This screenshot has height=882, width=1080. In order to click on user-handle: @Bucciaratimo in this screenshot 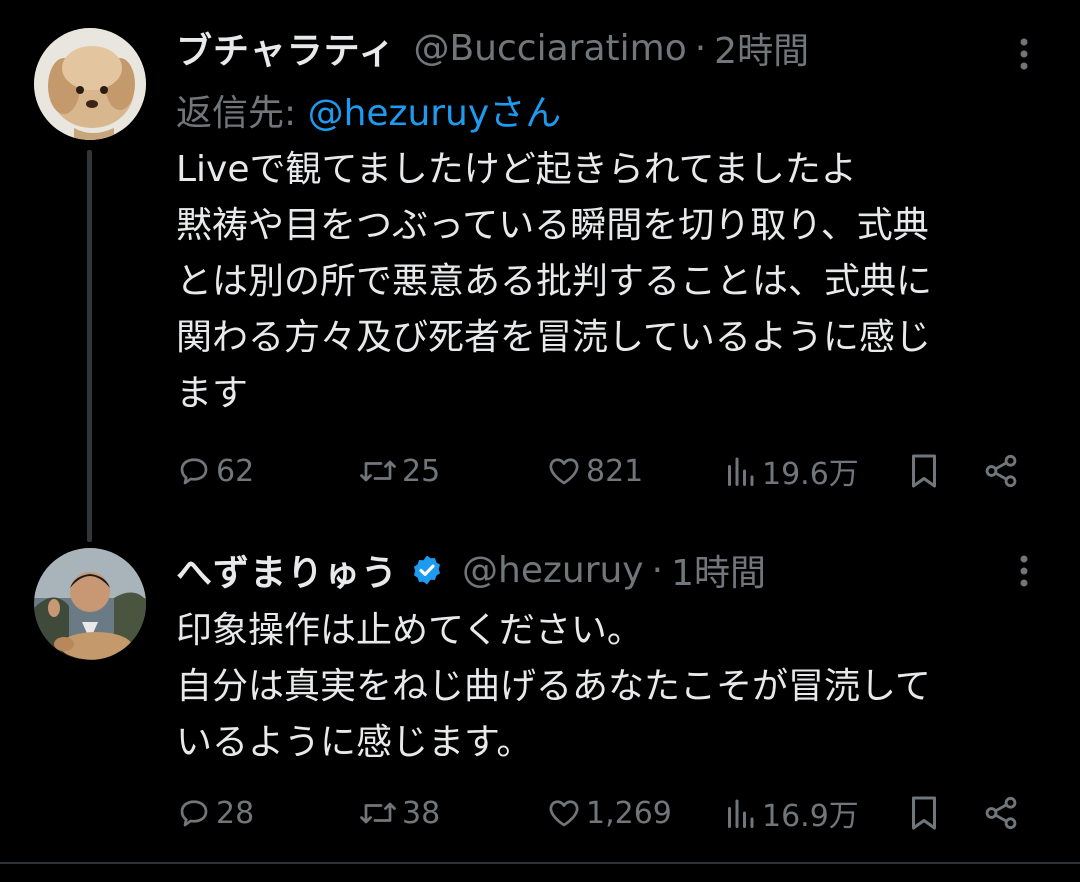, I will do `click(549, 48)`.